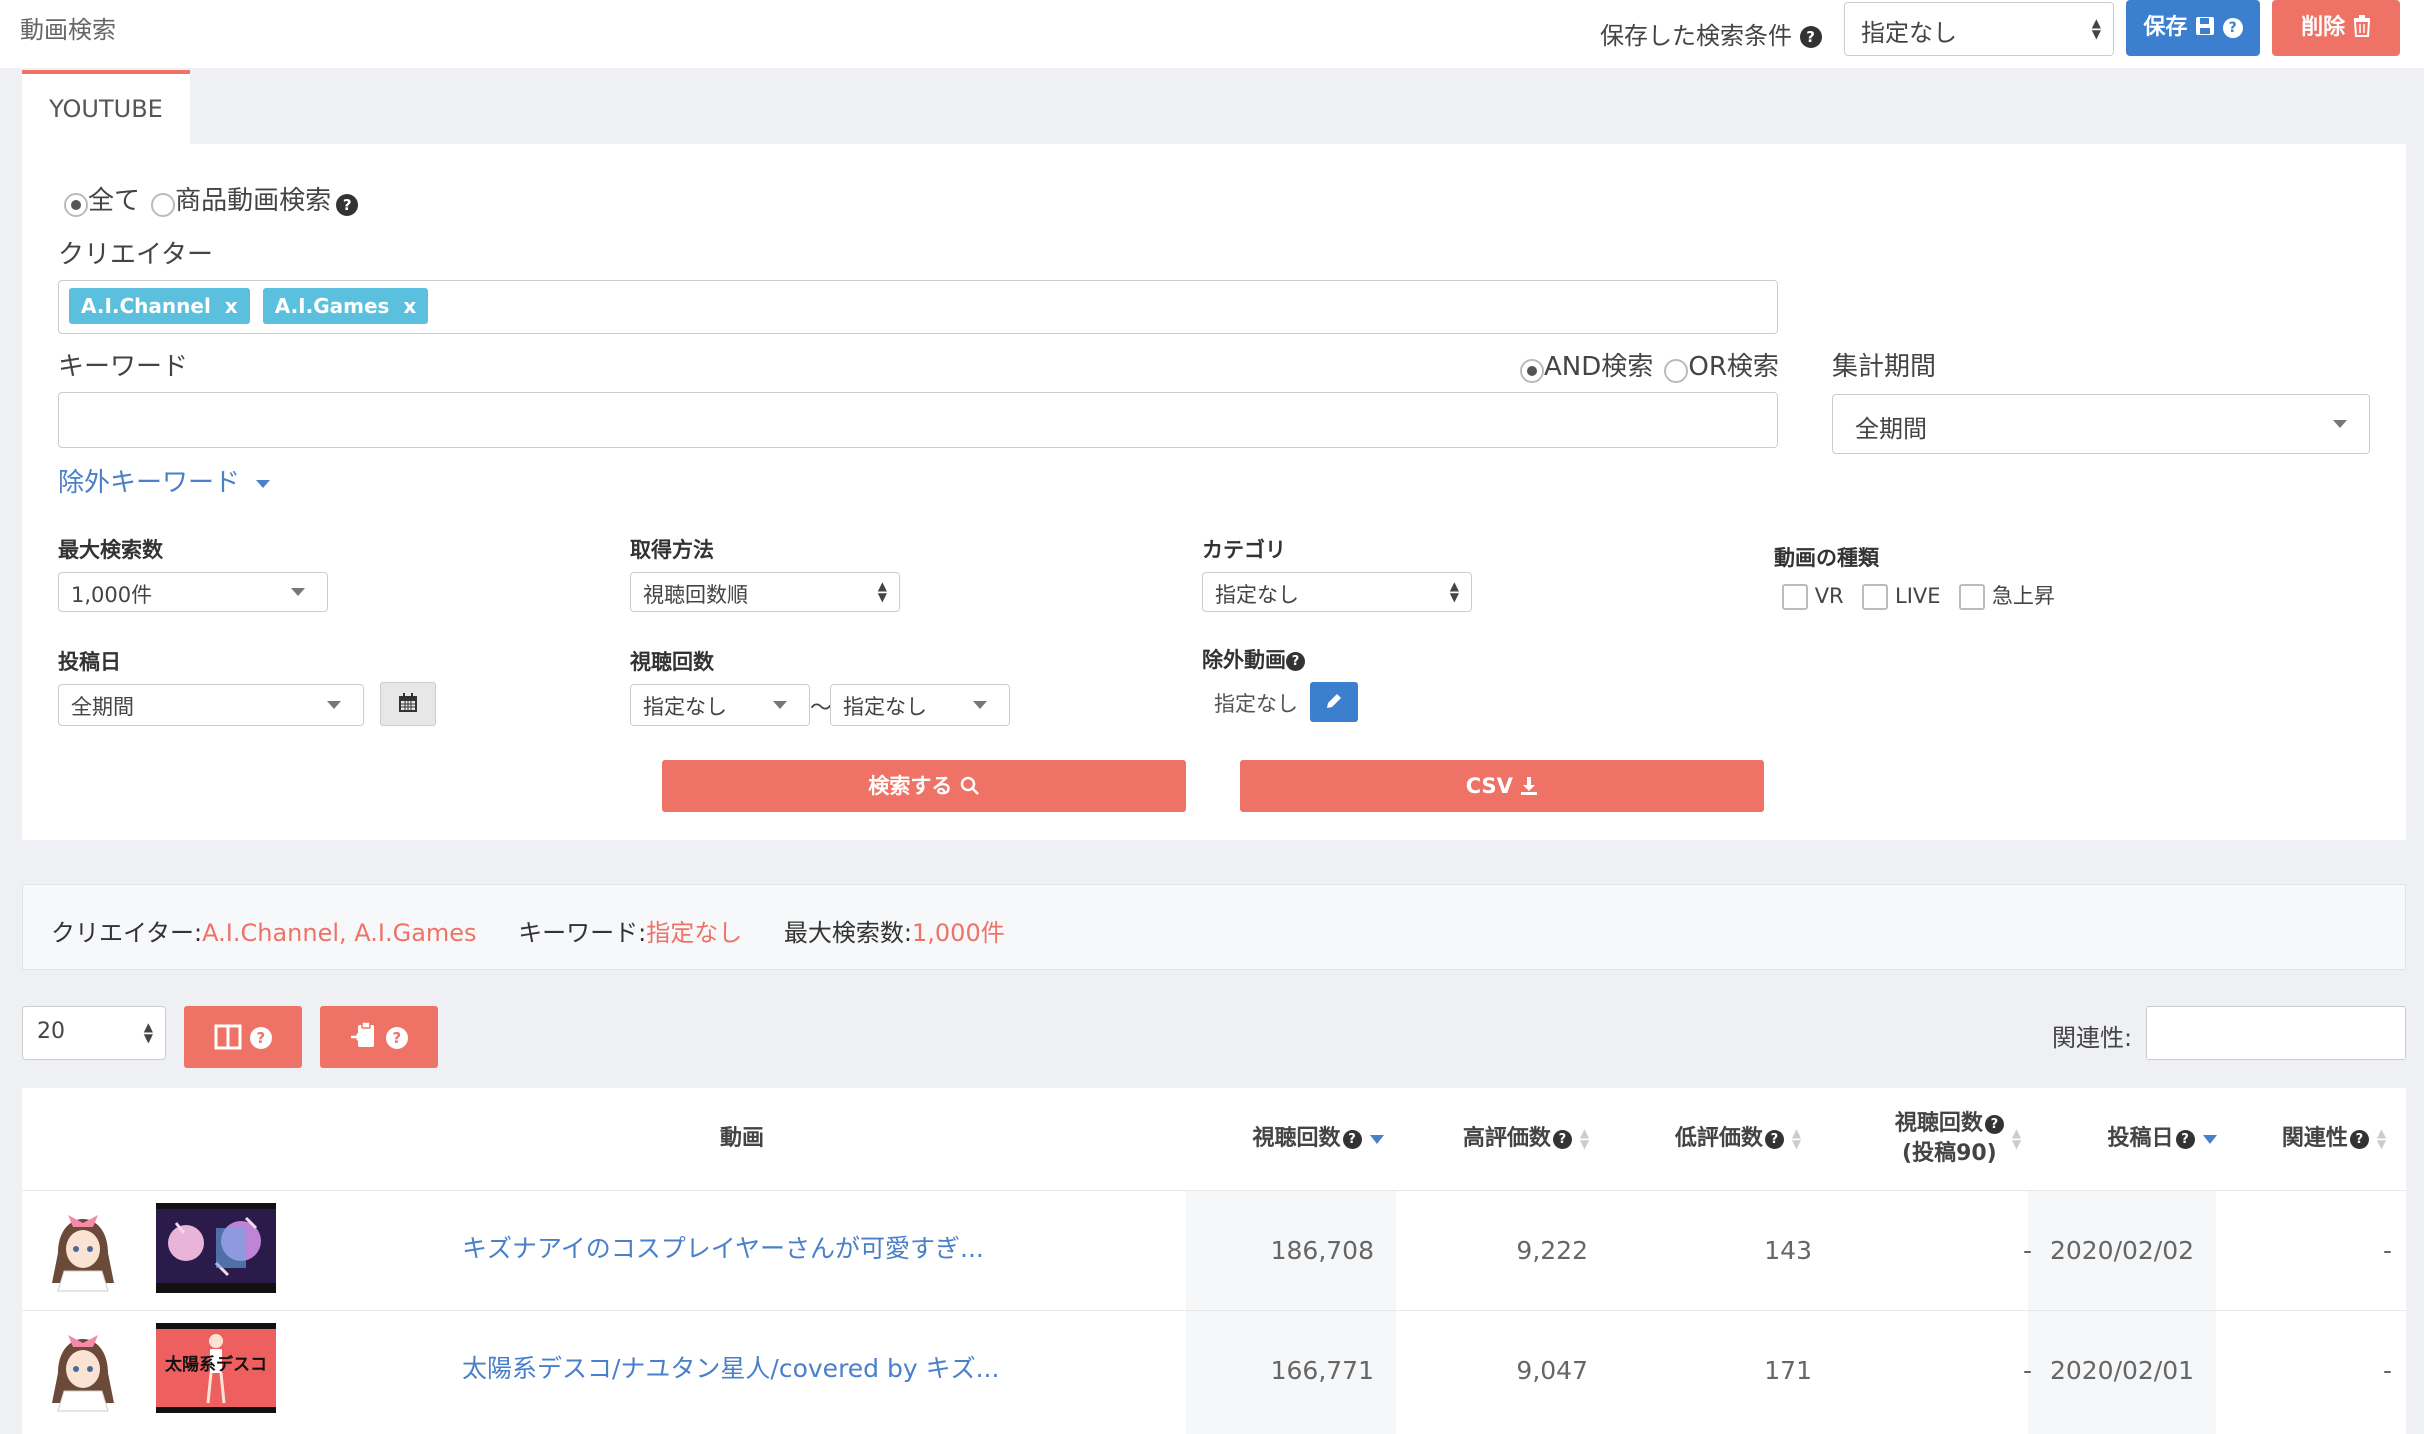 The width and height of the screenshot is (2424, 1434). Describe the element at coordinates (243, 1037) in the screenshot. I see `columns-button: ?` at that location.